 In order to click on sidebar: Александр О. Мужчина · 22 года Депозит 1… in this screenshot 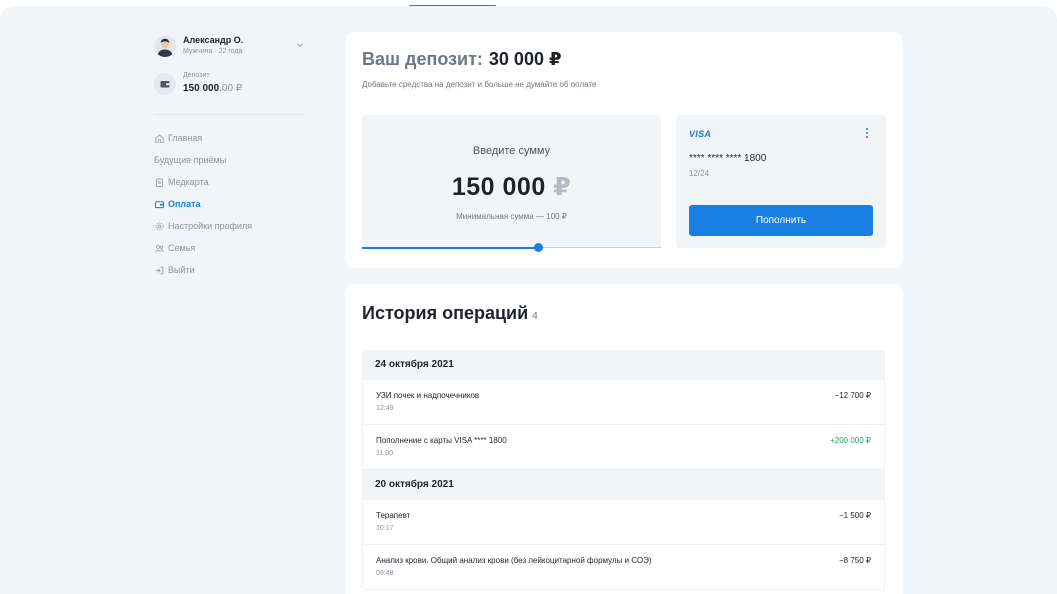, I will do `click(229, 156)`.